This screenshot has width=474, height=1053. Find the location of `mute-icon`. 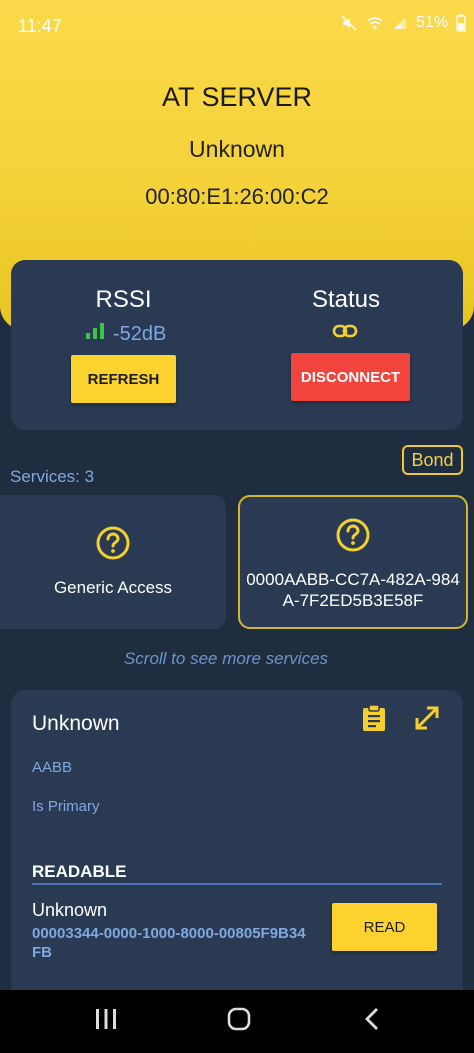

mute-icon is located at coordinates (349, 23).